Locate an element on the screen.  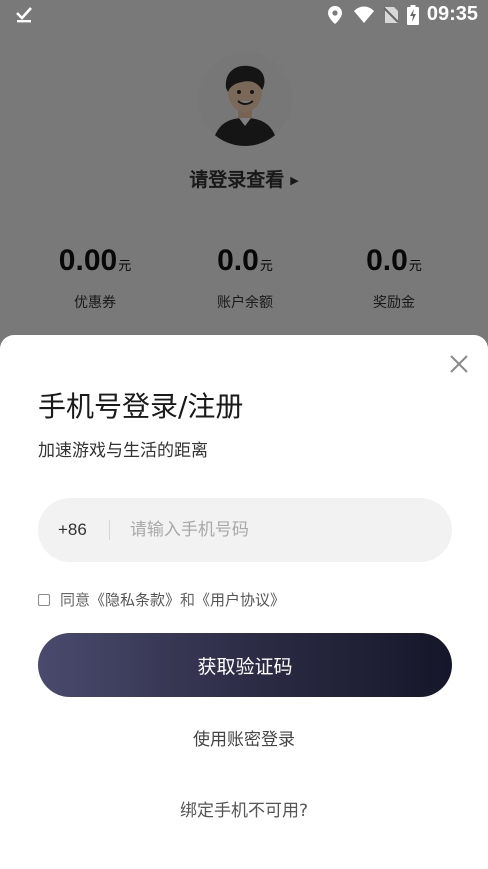
agree-checkbox is located at coordinates (44, 599).